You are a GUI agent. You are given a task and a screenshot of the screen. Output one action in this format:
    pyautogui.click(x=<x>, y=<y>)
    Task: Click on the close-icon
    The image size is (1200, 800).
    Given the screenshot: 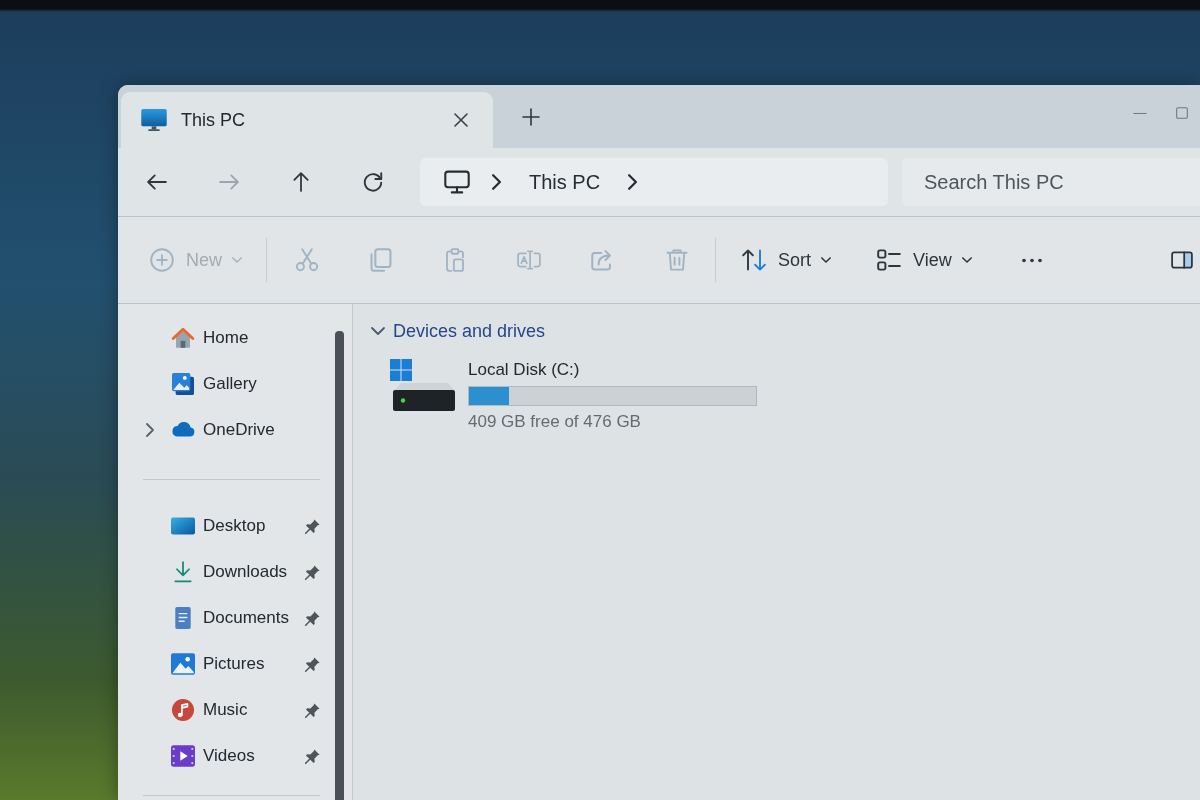 What is the action you would take?
    pyautogui.click(x=461, y=120)
    